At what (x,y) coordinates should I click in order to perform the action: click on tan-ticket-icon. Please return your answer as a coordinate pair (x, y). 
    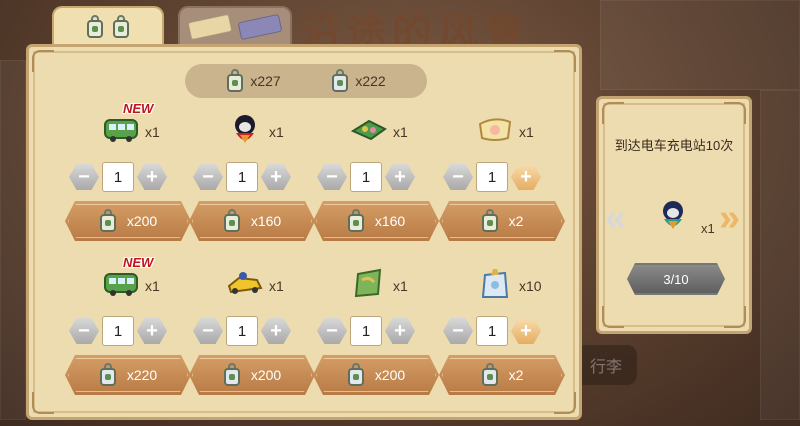
    Looking at the image, I should click on (210, 27).